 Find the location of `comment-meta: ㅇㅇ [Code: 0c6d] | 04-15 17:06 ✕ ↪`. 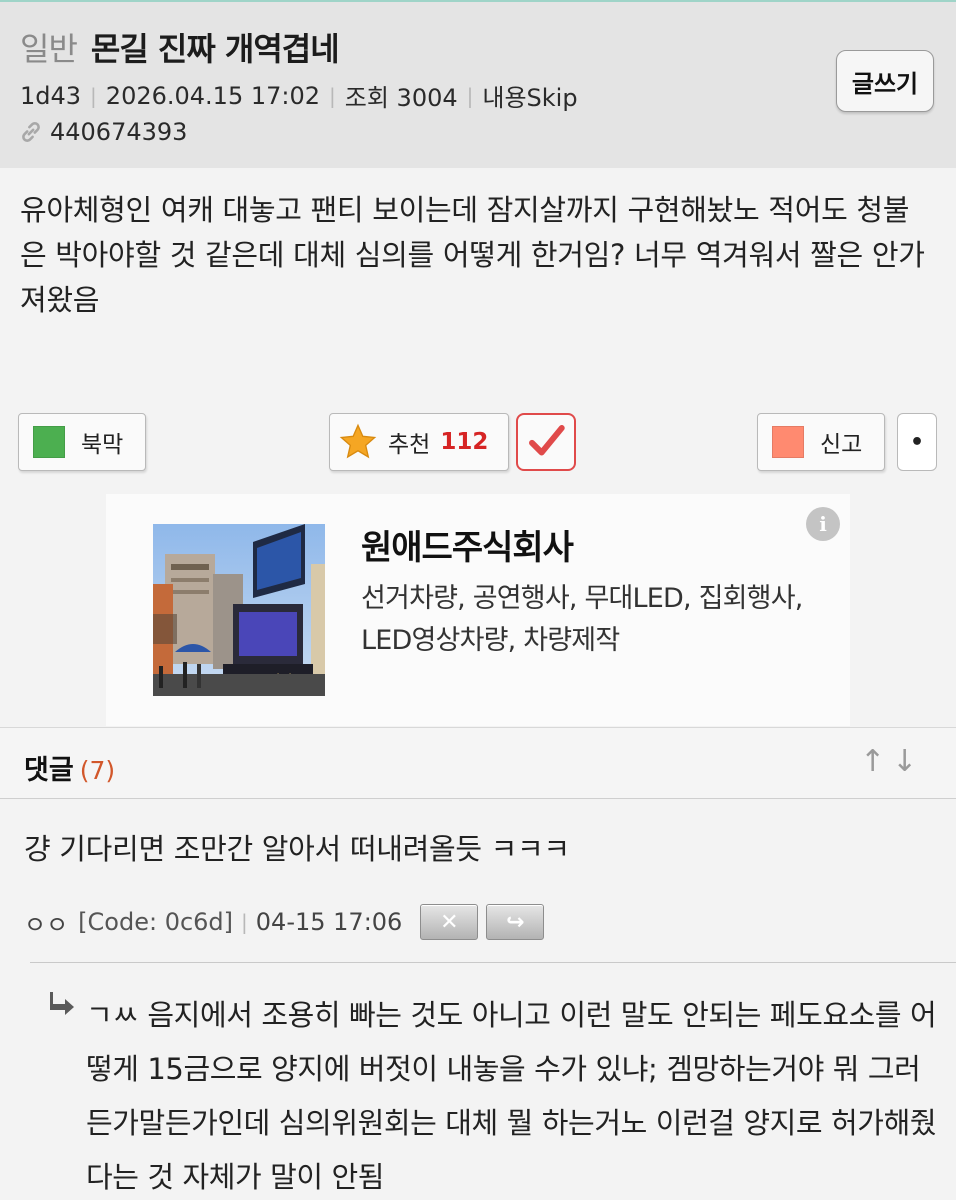

comment-meta: ㅇㅇ [Code: 0c6d] | 04-15 17:06 ✕ ↪ is located at coordinates (284, 922).